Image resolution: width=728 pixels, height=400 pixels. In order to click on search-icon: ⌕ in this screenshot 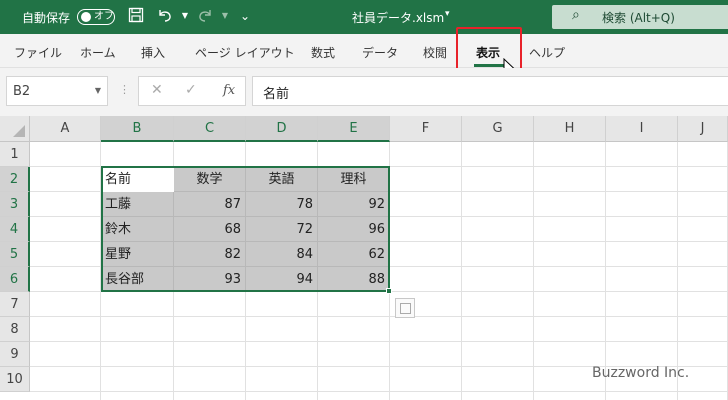, I will do `click(576, 15)`.